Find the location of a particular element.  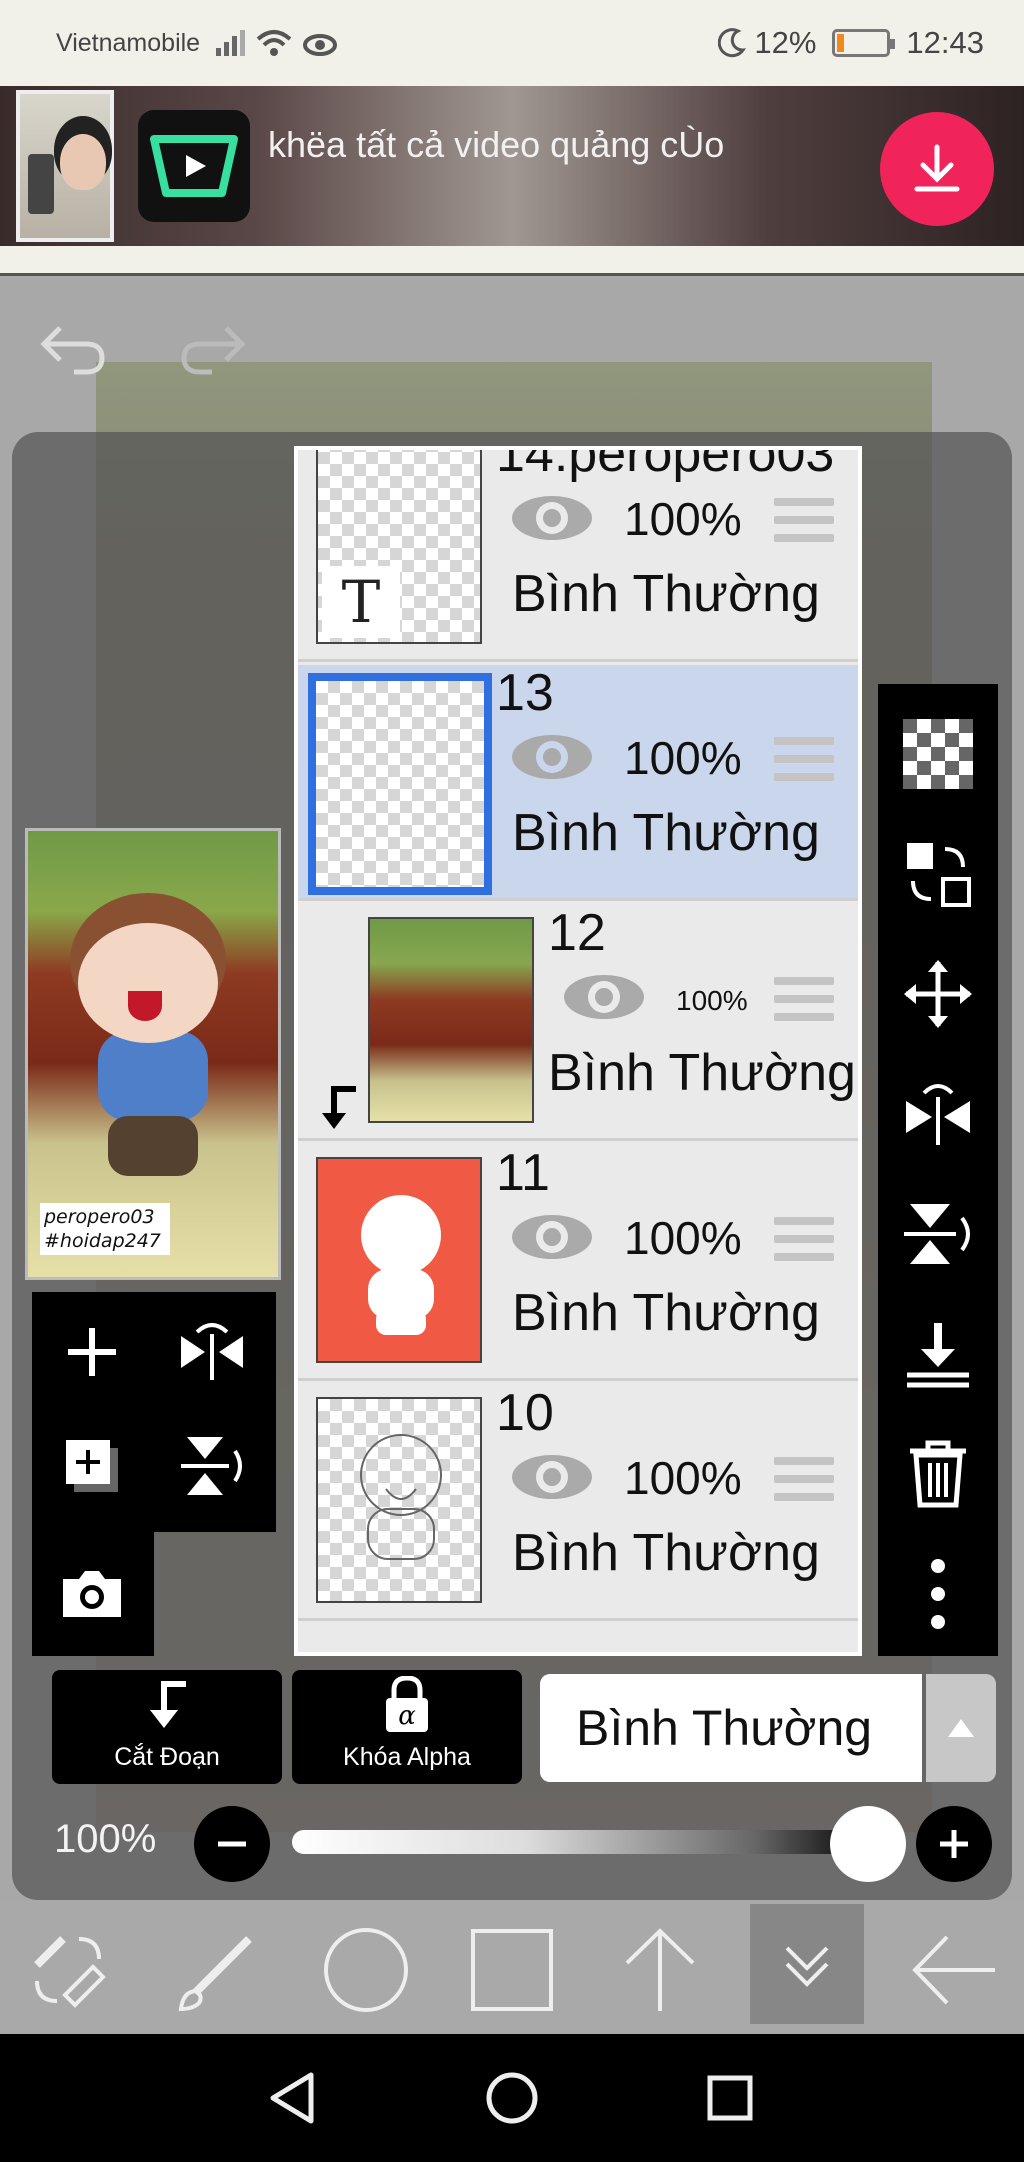

move-button is located at coordinates (938, 994).